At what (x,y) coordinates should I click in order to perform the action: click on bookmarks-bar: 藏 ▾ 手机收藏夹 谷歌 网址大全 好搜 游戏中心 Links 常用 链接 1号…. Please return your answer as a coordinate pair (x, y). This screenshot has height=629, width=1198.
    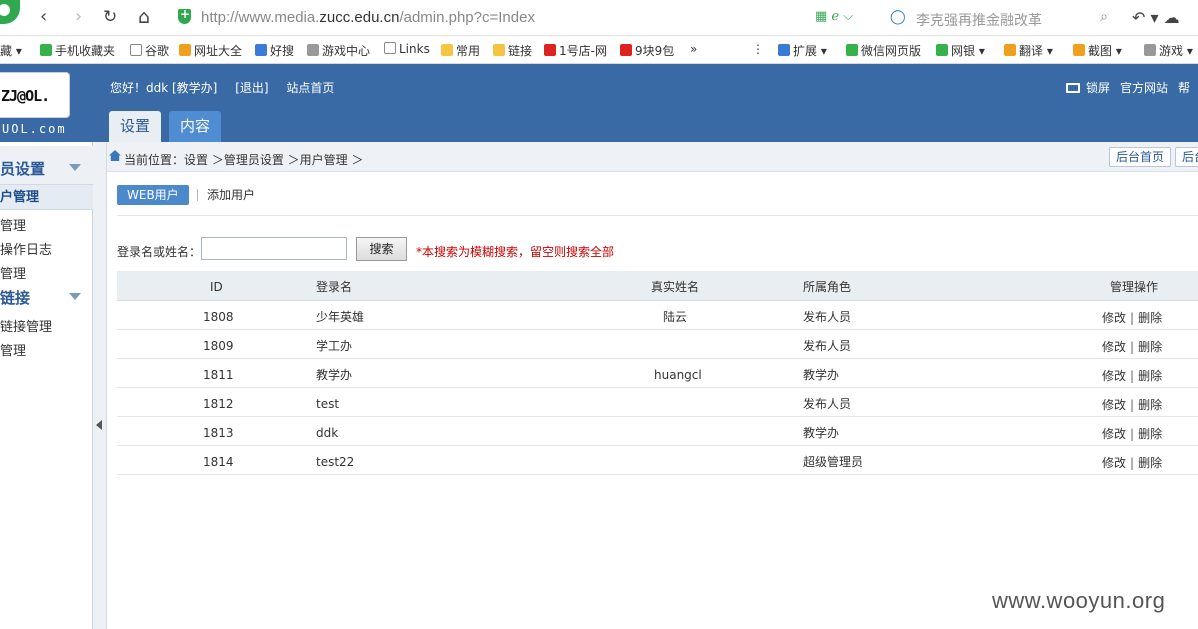
    Looking at the image, I should click on (599, 50).